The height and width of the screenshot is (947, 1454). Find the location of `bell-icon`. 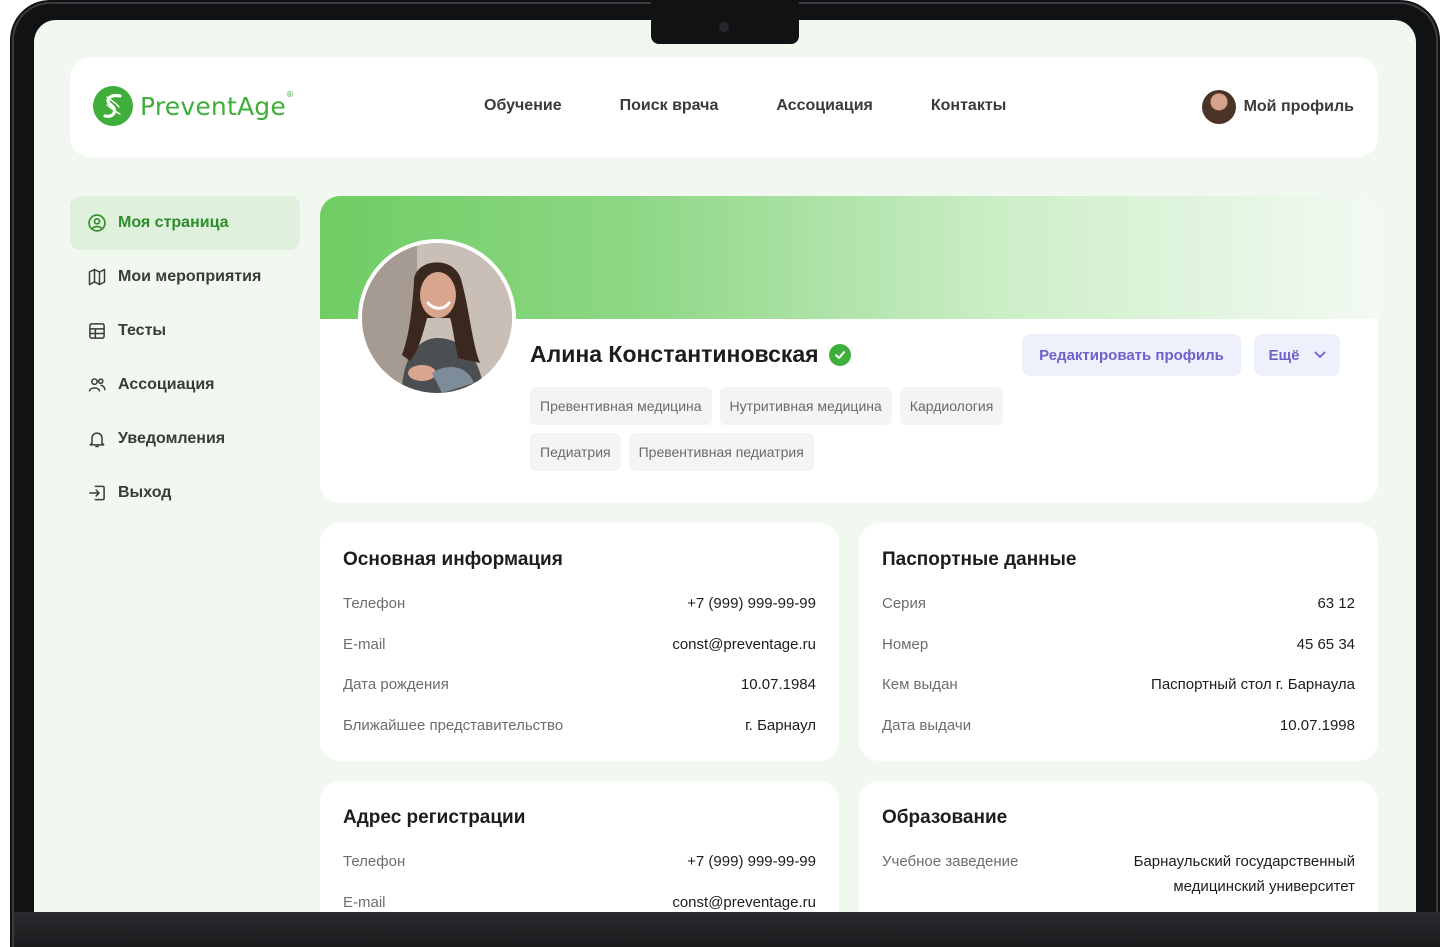

bell-icon is located at coordinates (97, 439).